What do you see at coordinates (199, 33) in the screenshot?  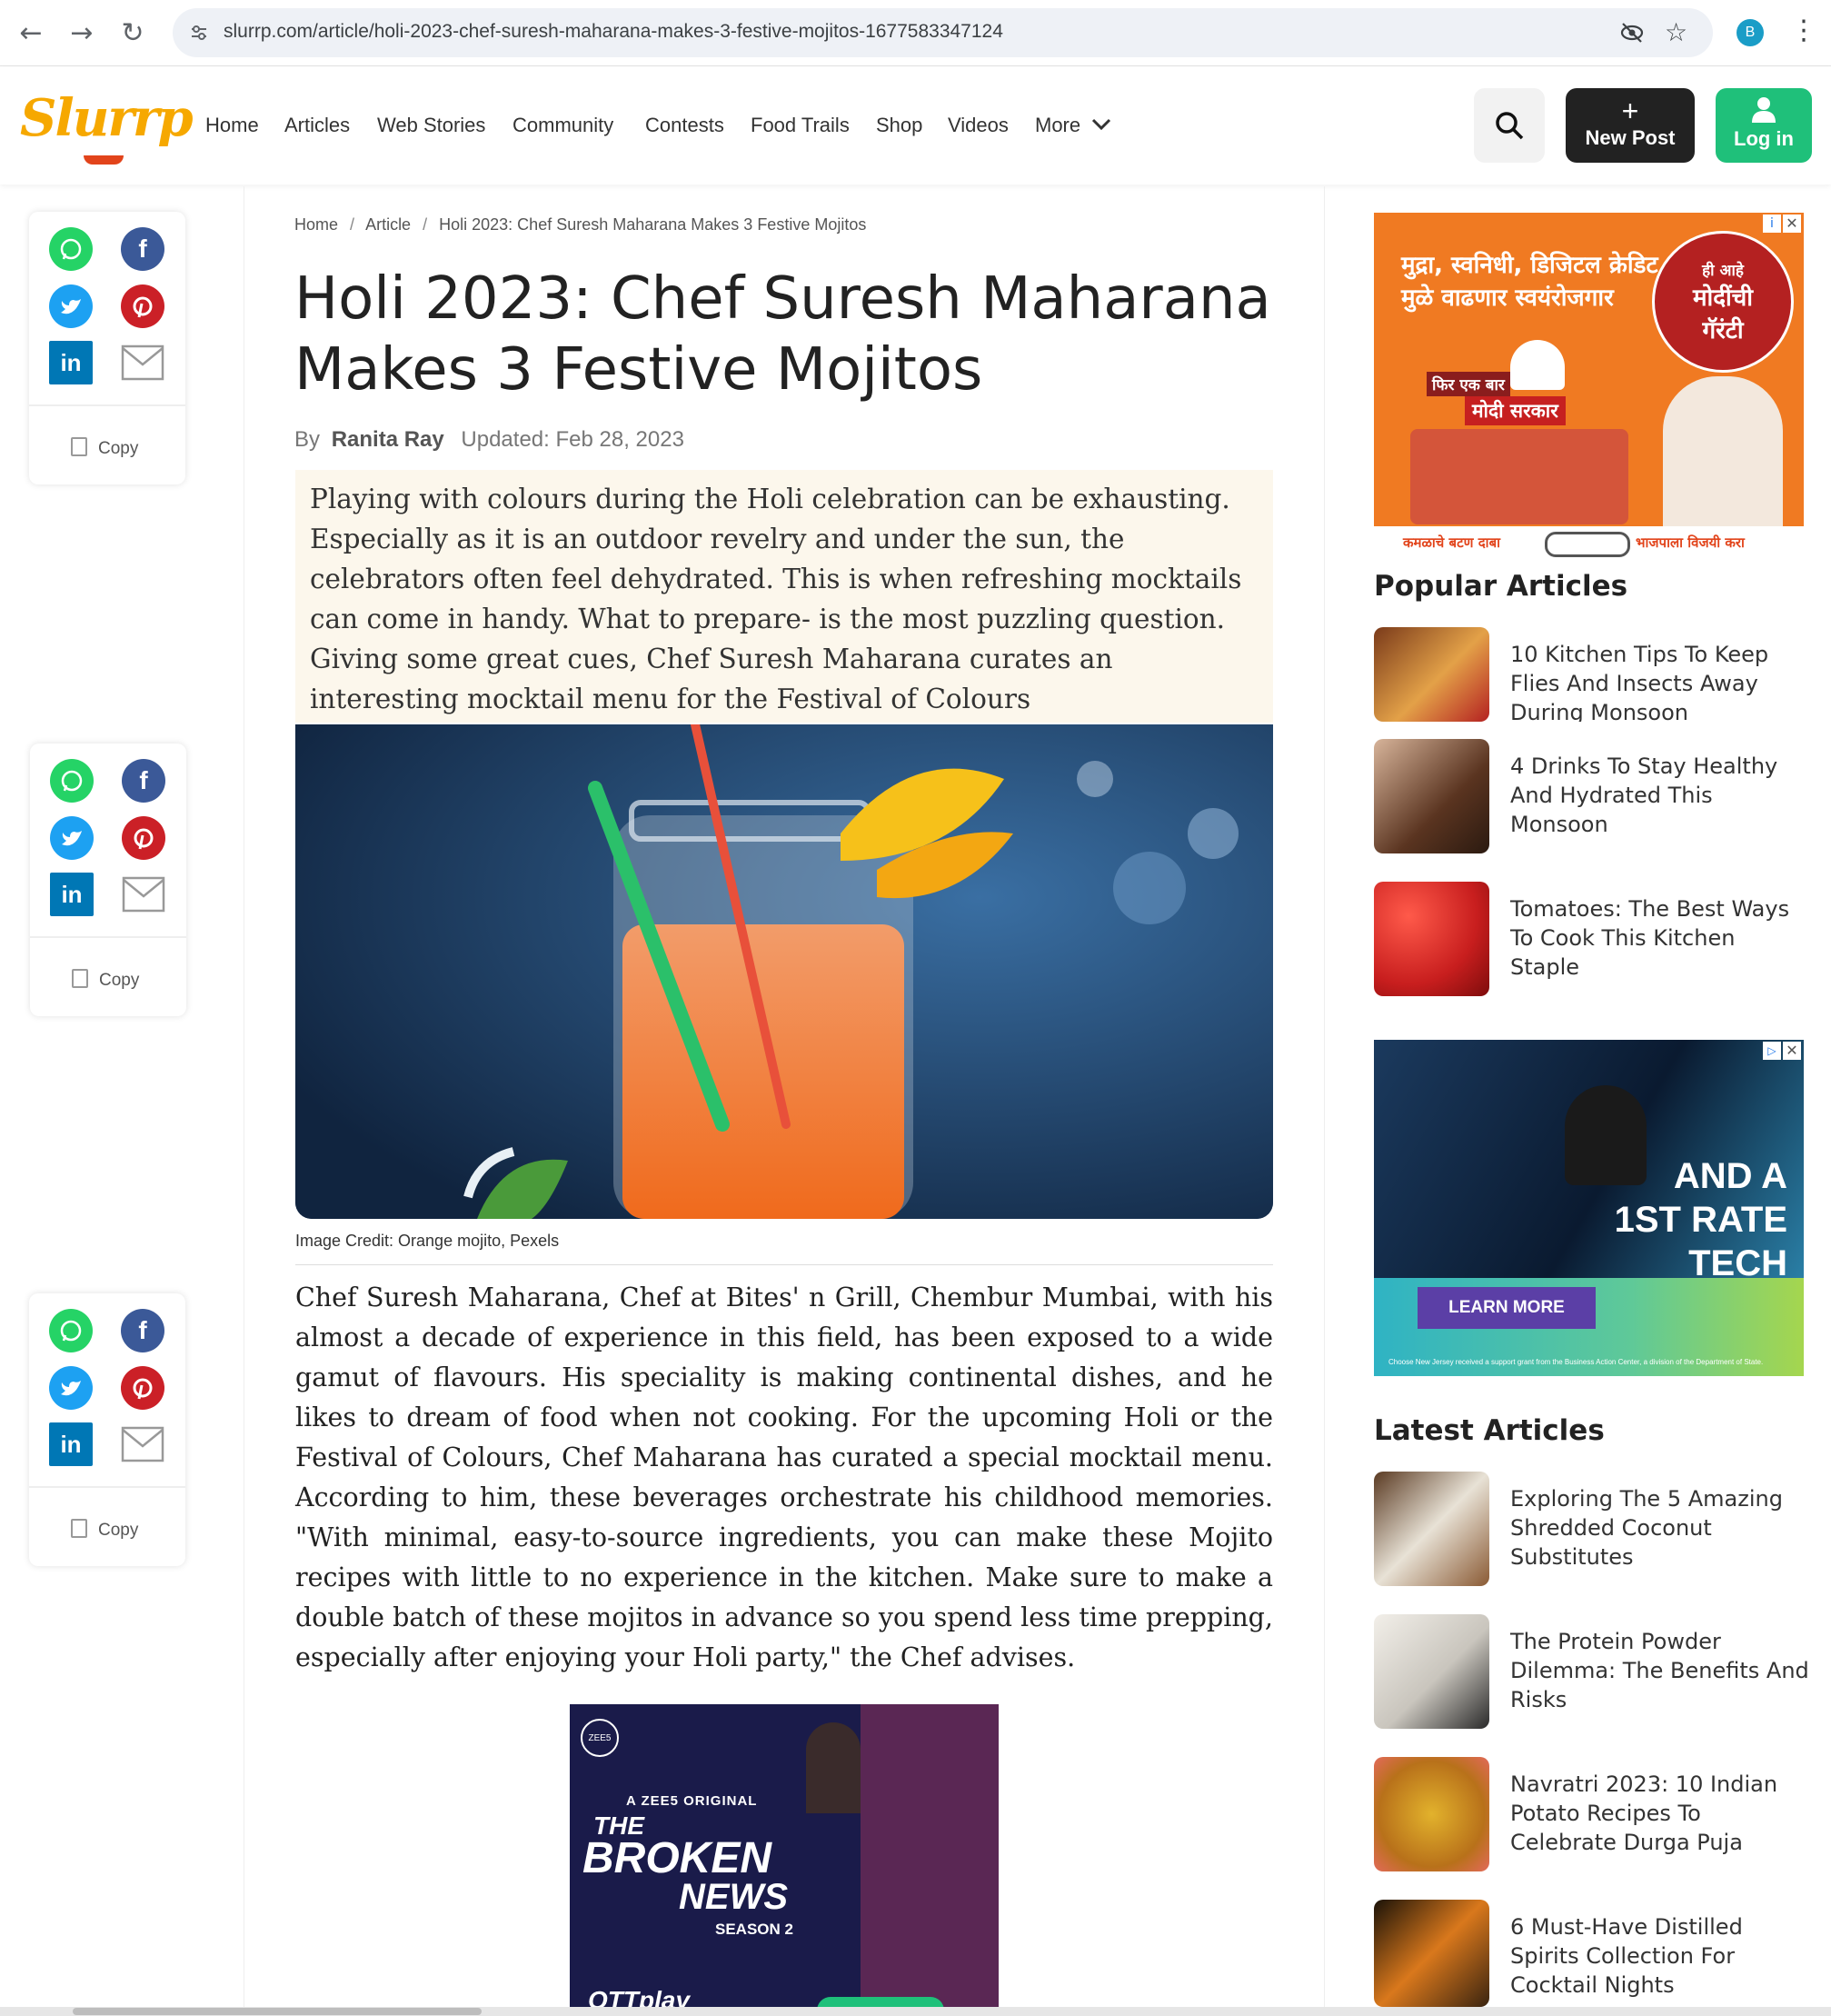 I see `site-settings-icon` at bounding box center [199, 33].